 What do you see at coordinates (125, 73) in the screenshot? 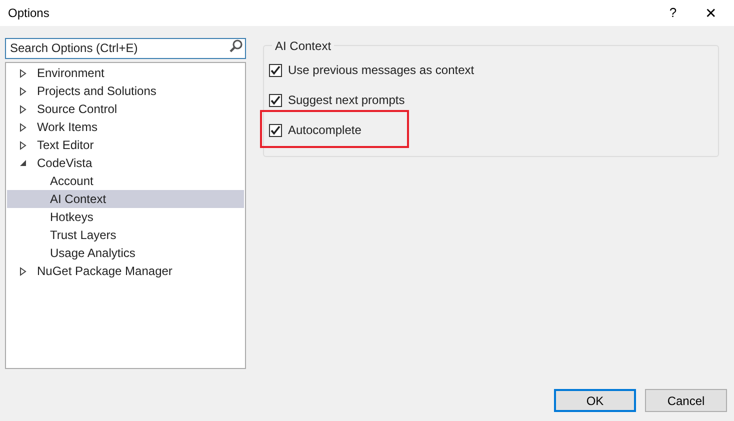
I see `tree-item: Environment` at bounding box center [125, 73].